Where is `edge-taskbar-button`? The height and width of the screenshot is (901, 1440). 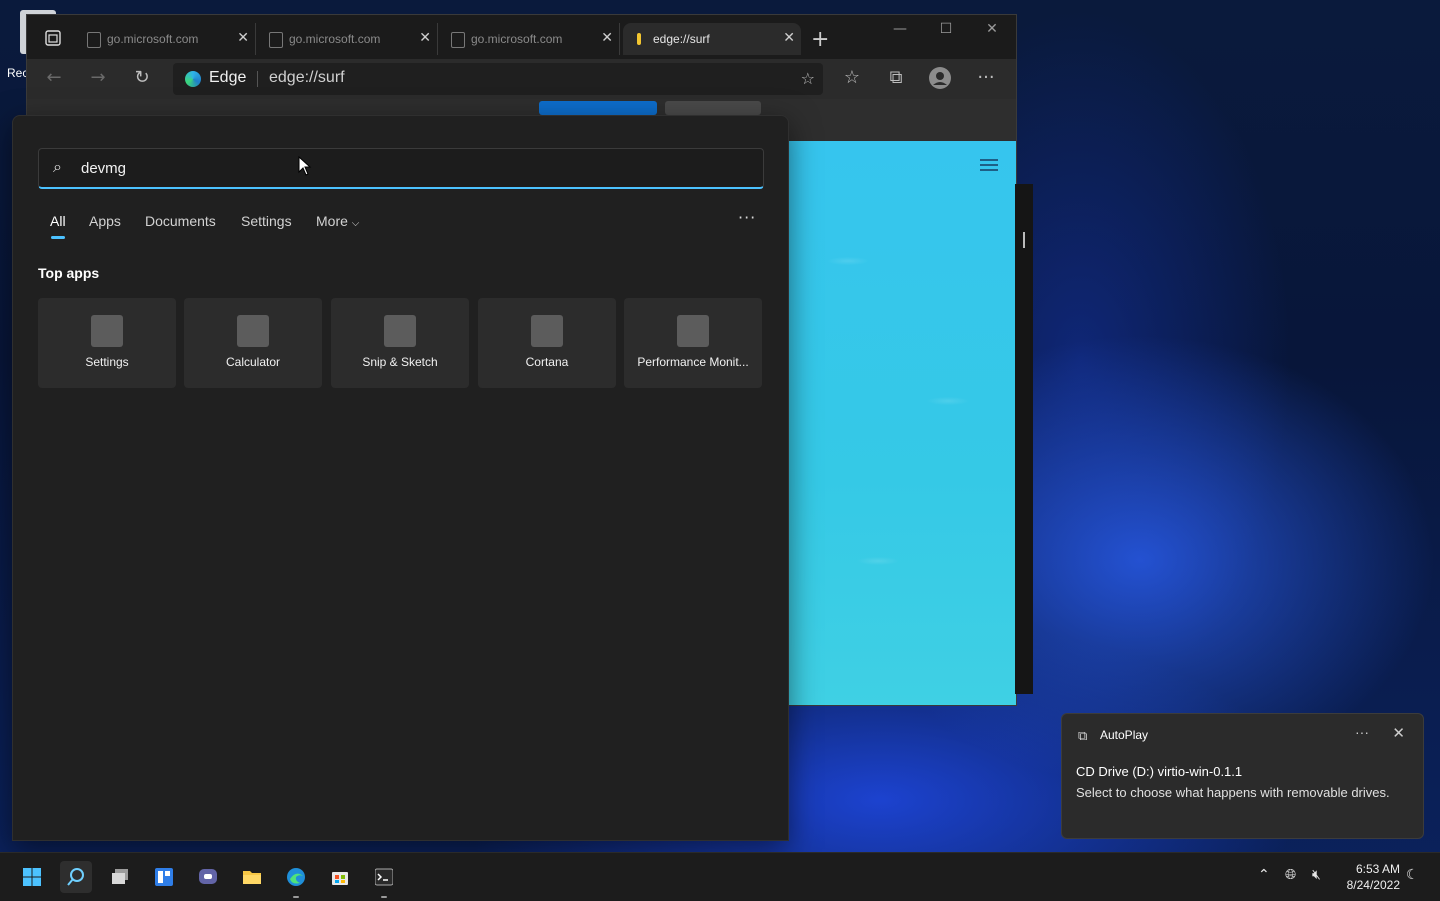
edge-taskbar-button is located at coordinates (296, 877).